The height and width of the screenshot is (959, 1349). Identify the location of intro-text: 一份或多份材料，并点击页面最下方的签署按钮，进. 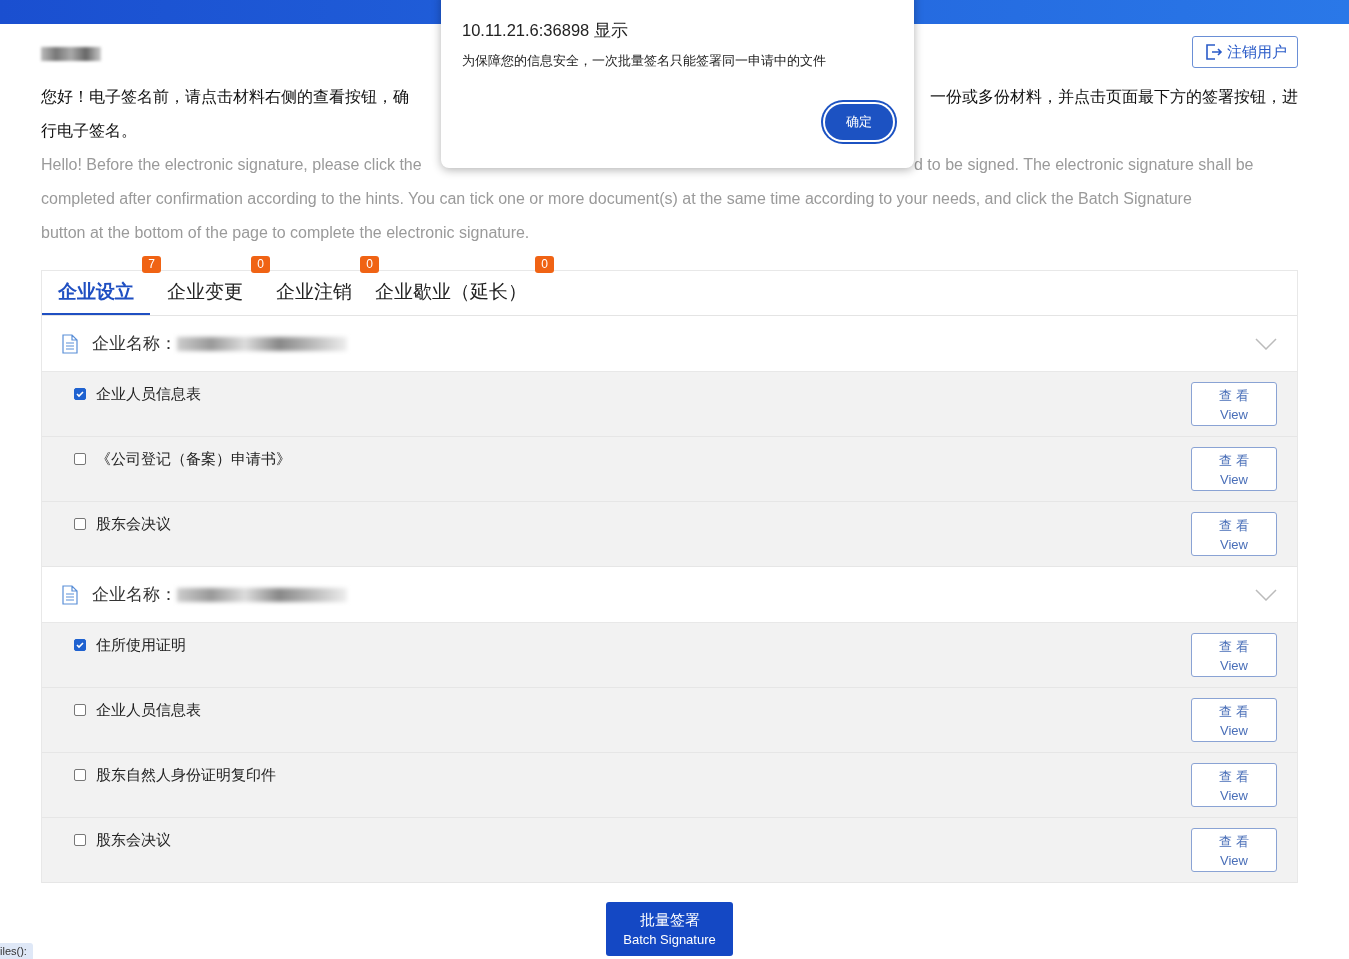
(1113, 96).